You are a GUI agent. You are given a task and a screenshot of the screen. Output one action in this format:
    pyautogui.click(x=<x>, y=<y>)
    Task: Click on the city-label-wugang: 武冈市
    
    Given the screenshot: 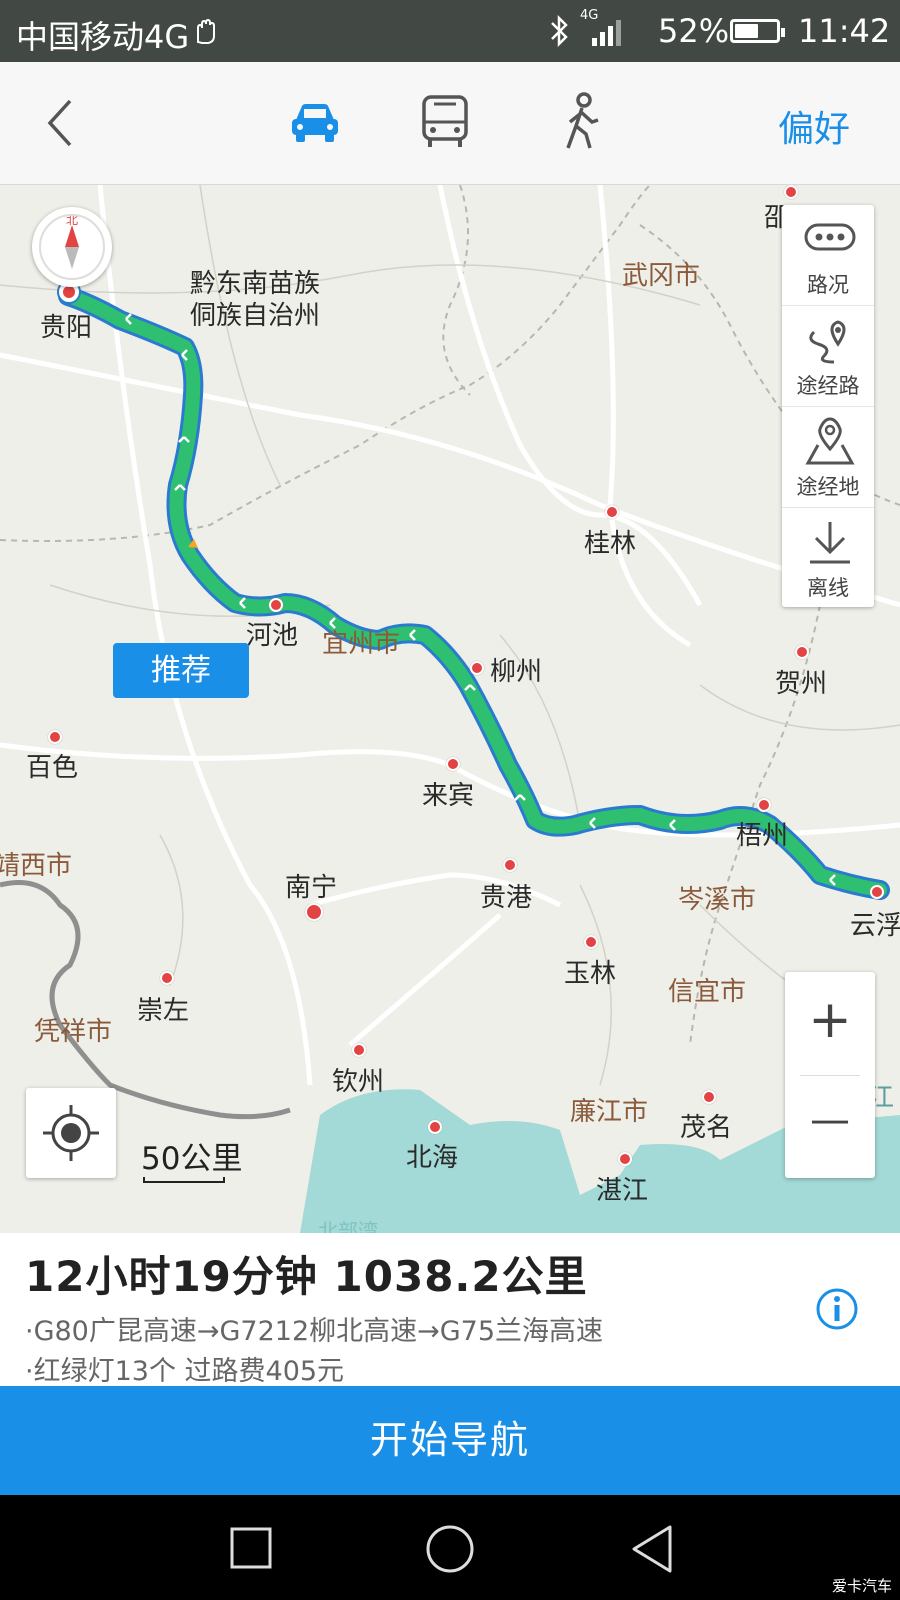 What is the action you would take?
    pyautogui.click(x=661, y=276)
    